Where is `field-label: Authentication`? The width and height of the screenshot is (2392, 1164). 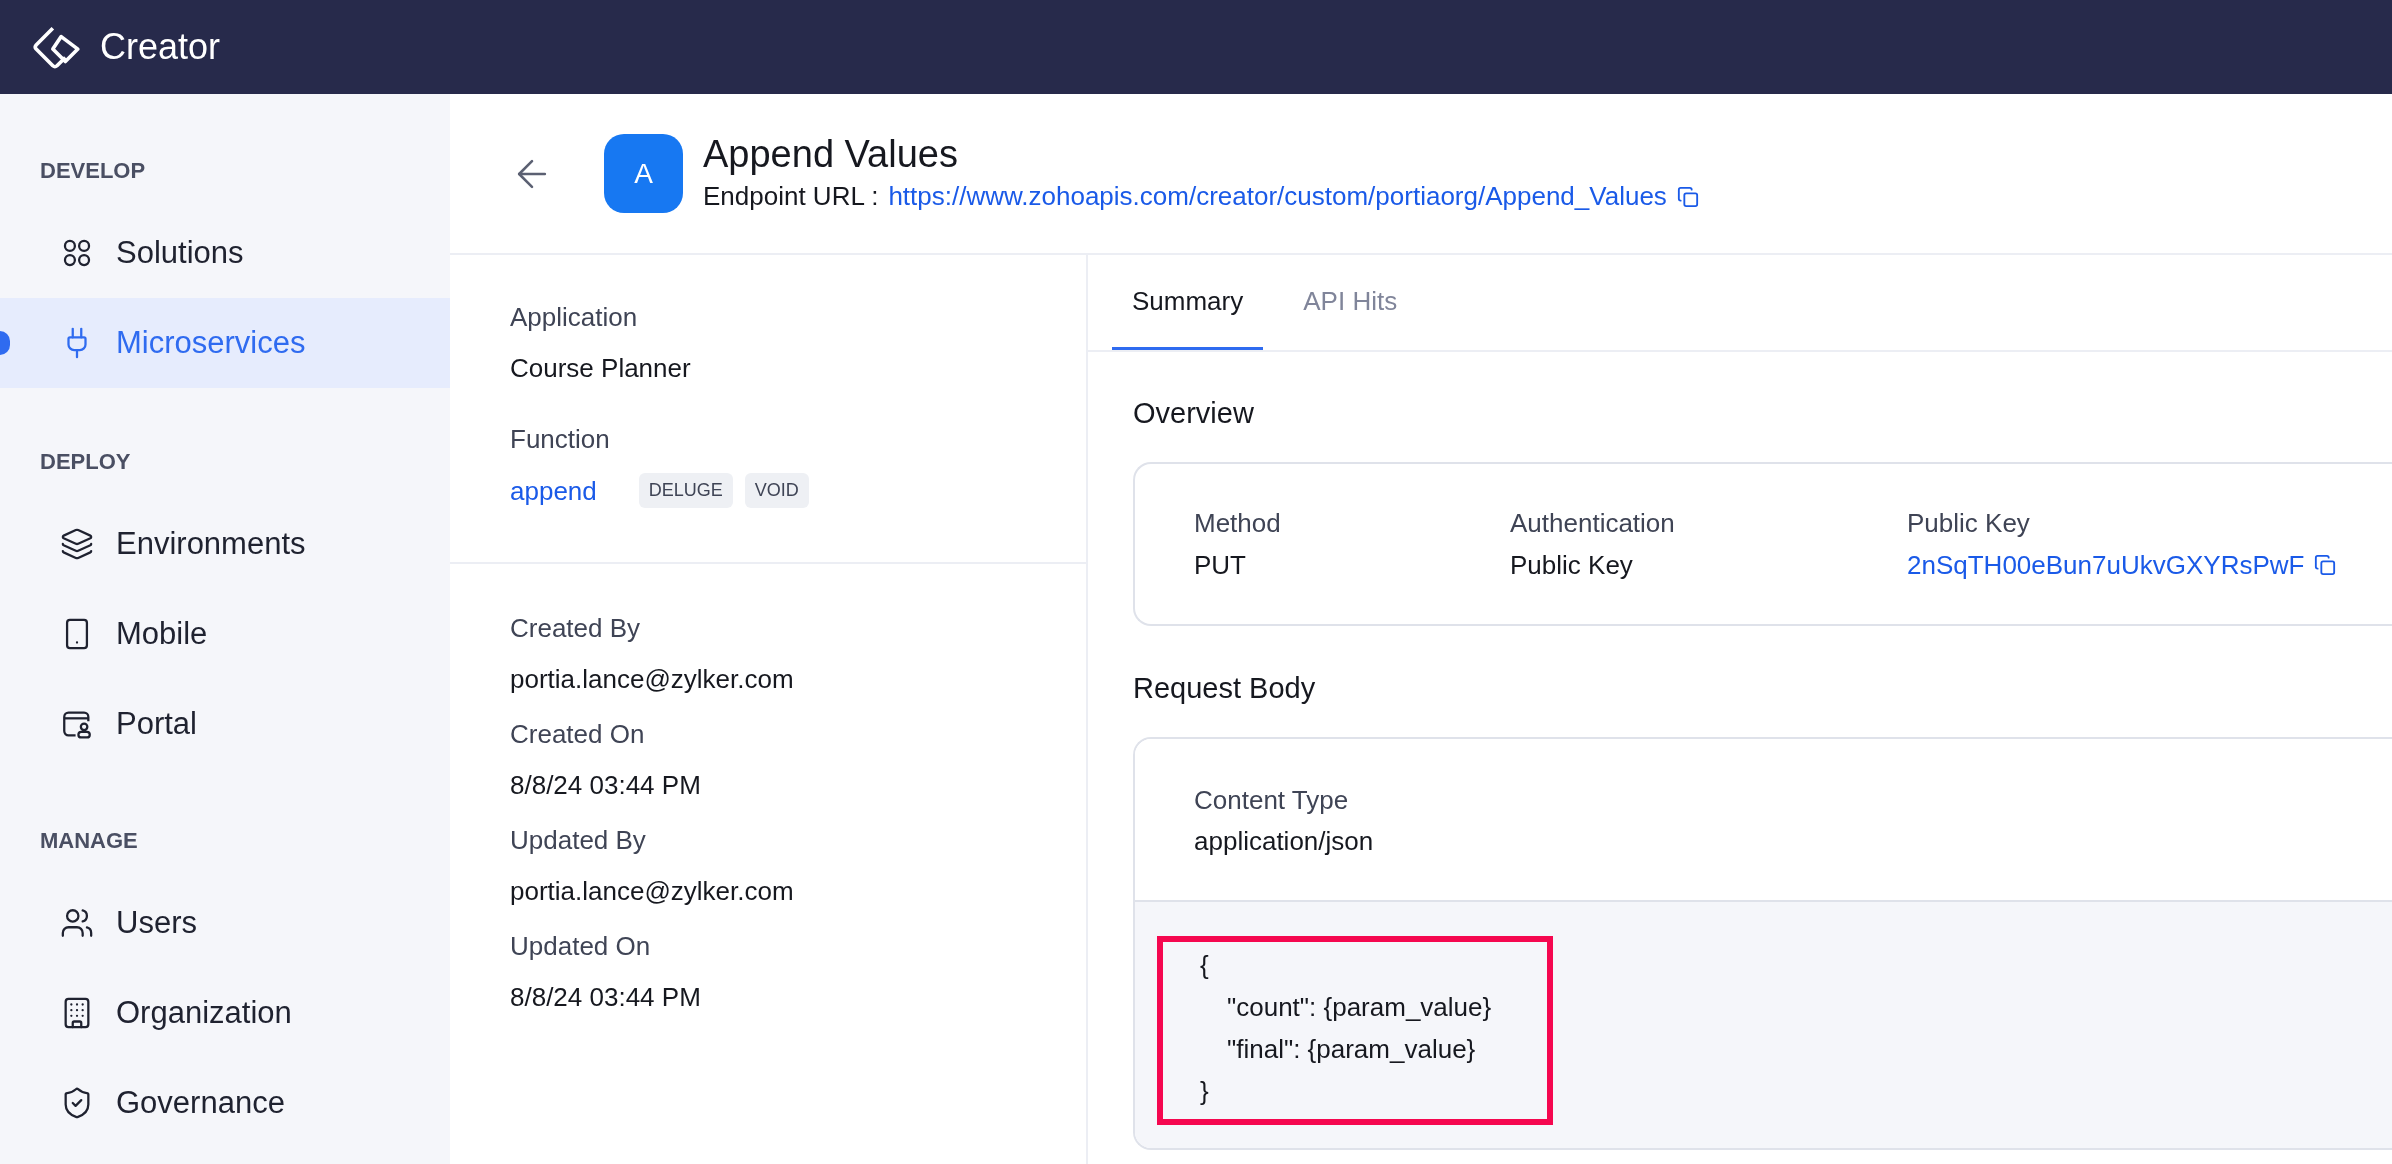
field-label: Authentication is located at coordinates (1593, 523).